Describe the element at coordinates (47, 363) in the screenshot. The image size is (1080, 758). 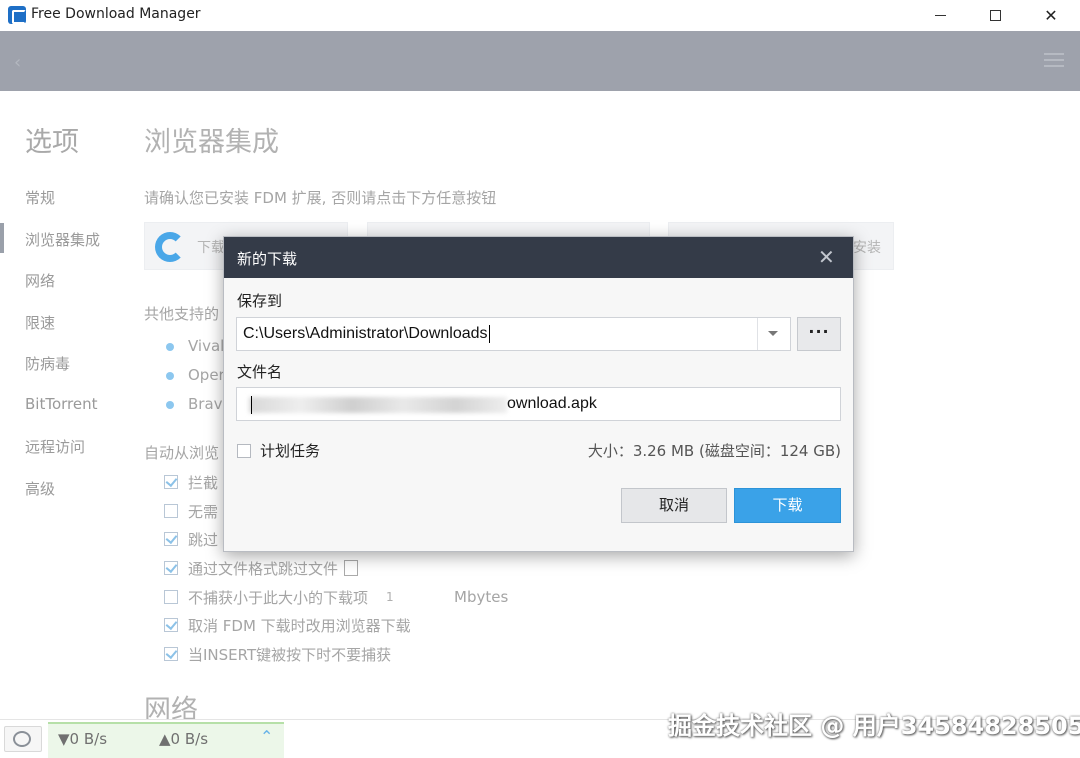
I see `sidebar-item-antivirus: 防病毒` at that location.